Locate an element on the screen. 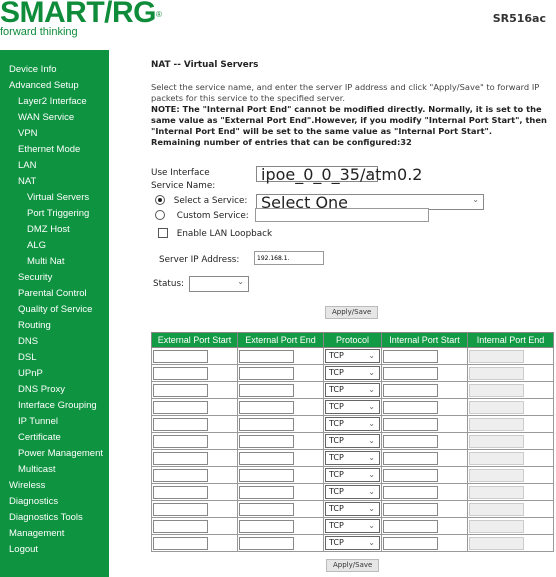  sidebar-item-logout: Logout is located at coordinates (54, 550).